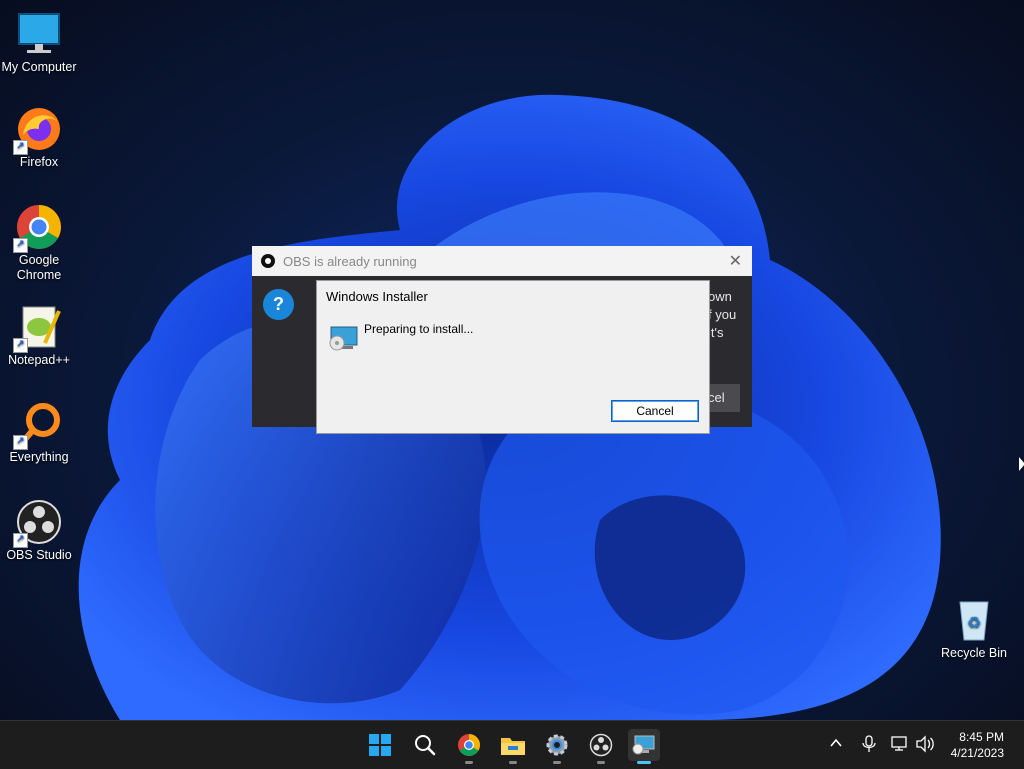 The image size is (1024, 769). I want to click on recycle-bin-icon: ♻, so click(974, 620).